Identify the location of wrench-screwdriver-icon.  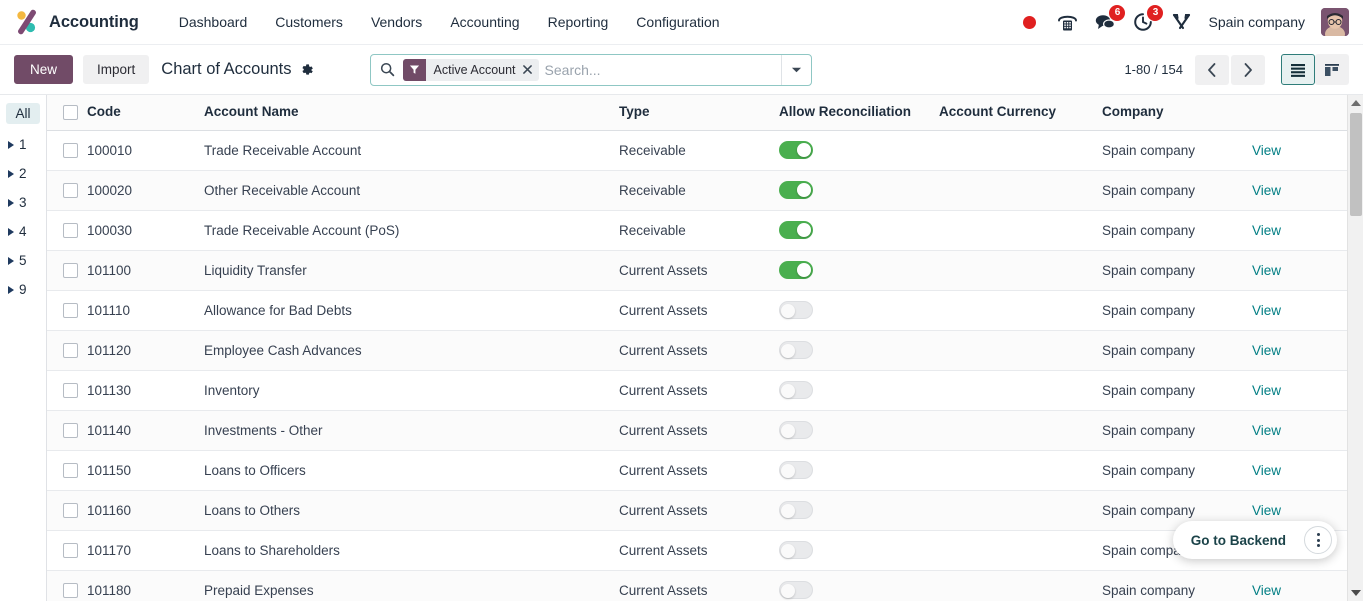
(1181, 22).